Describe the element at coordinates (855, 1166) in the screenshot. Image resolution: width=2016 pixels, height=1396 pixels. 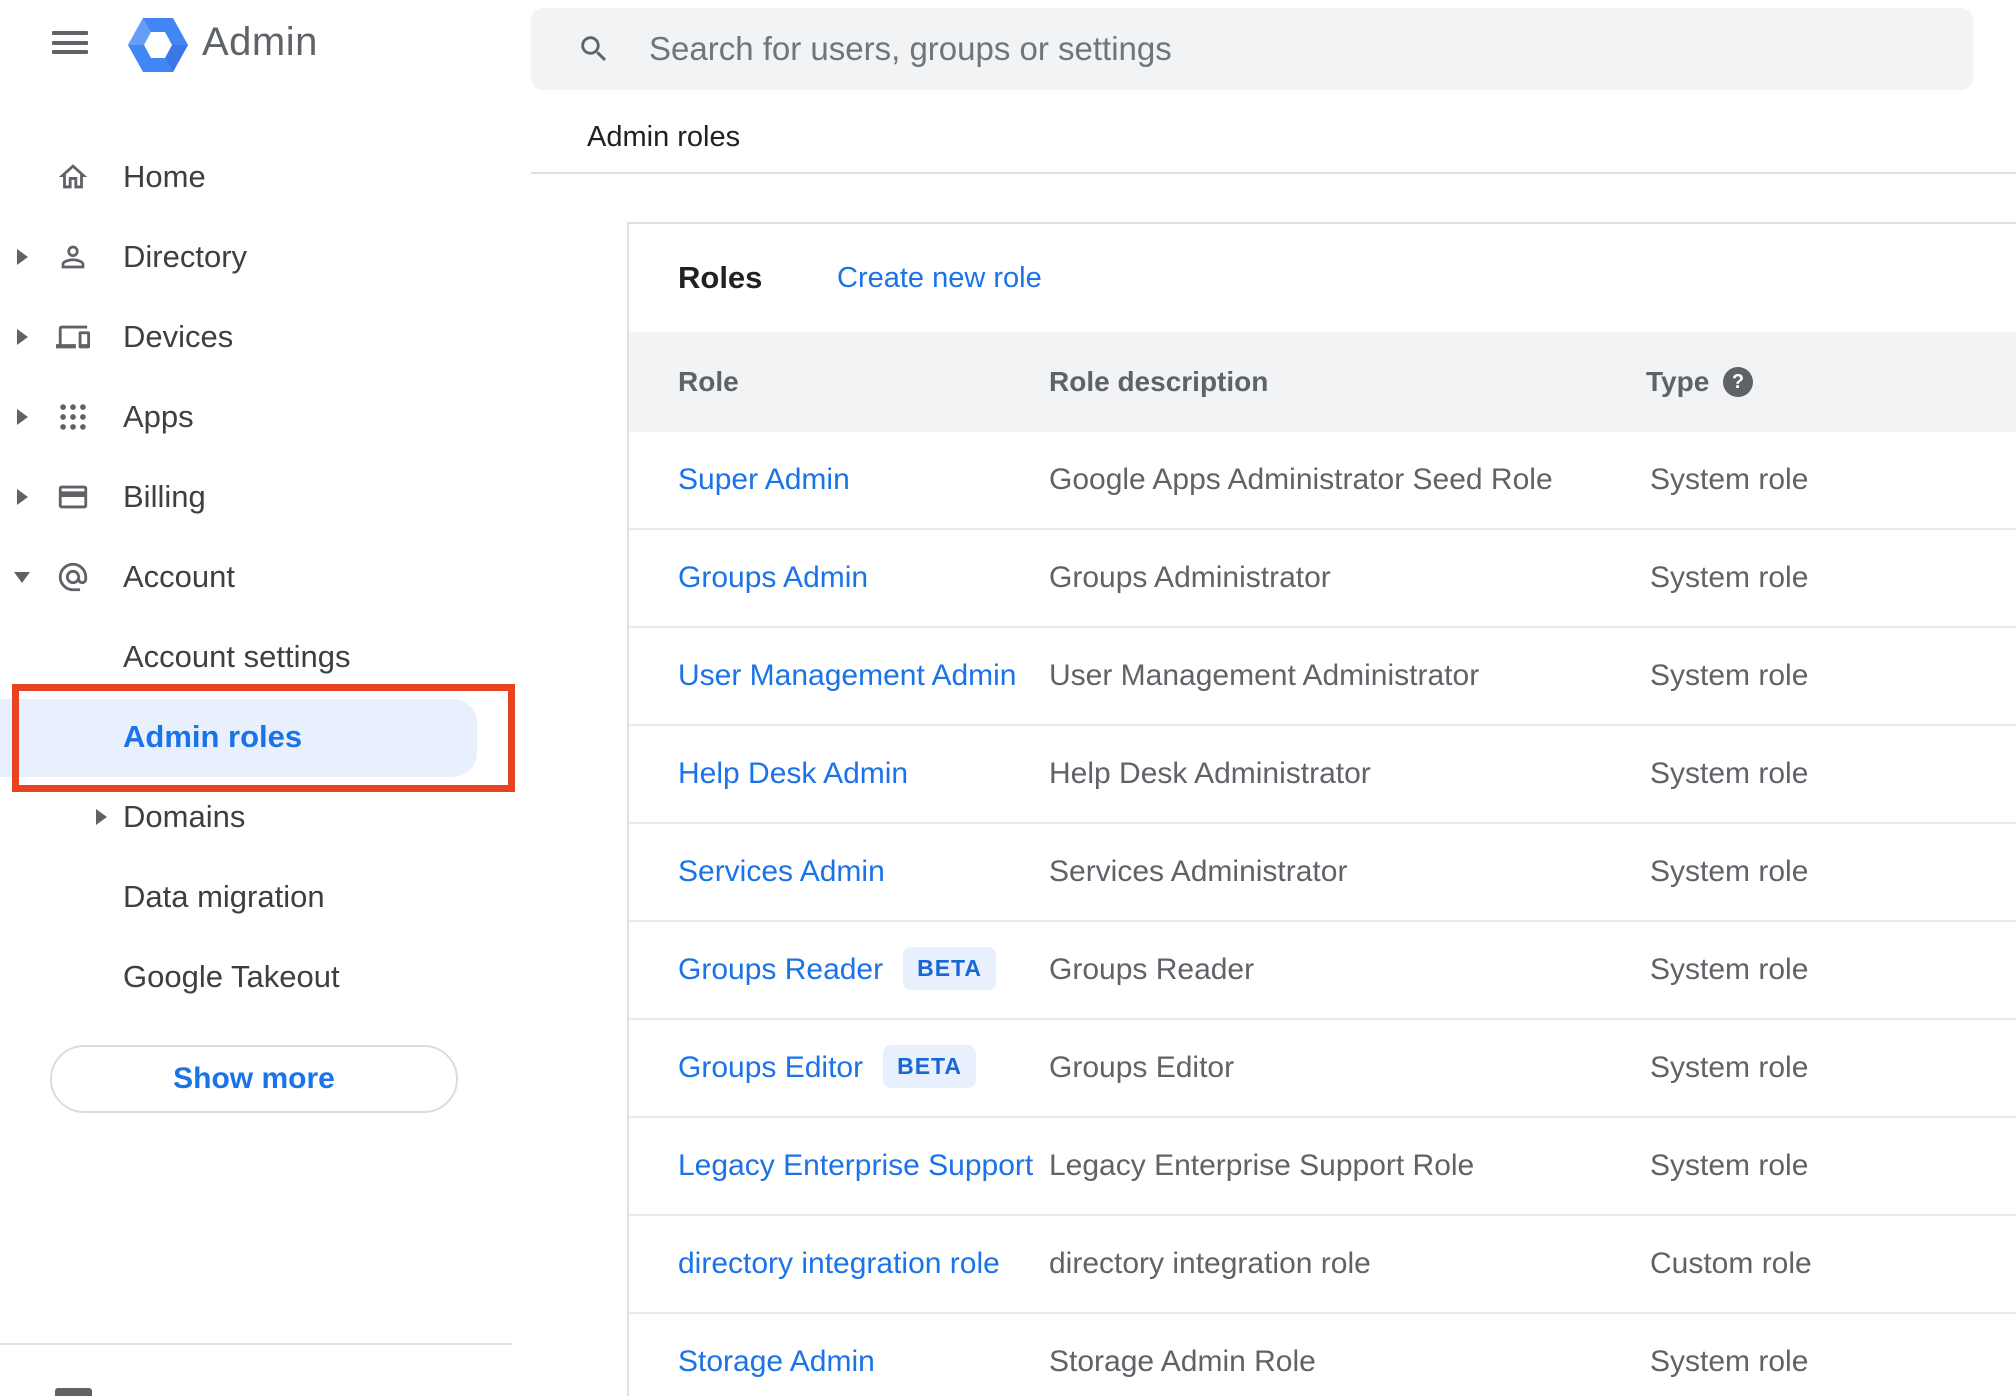
I see `role-link: Legacy Enterprise Support` at that location.